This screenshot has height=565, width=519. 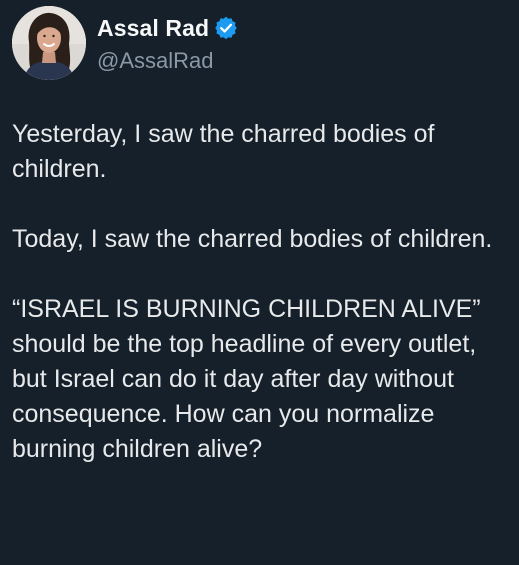 What do you see at coordinates (153, 28) in the screenshot?
I see `author-display-name: Assal Rad` at bounding box center [153, 28].